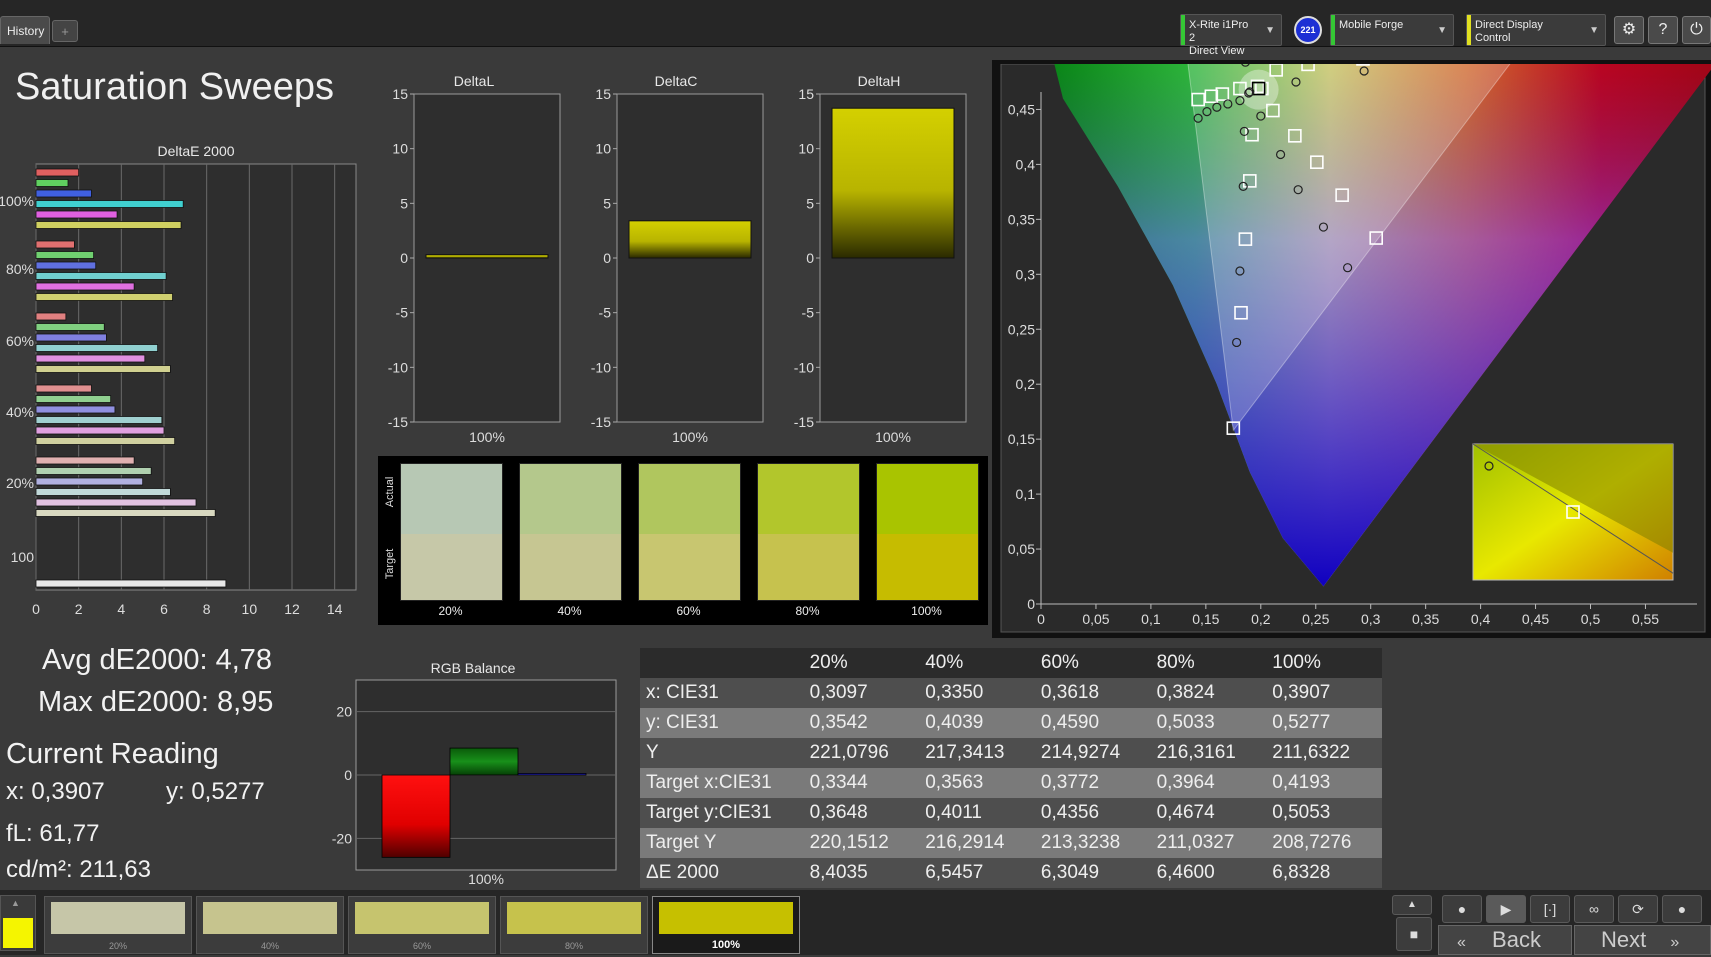 This screenshot has width=1711, height=957. What do you see at coordinates (676, 81) in the screenshot?
I see `deltac-chart-title: DeltaC` at bounding box center [676, 81].